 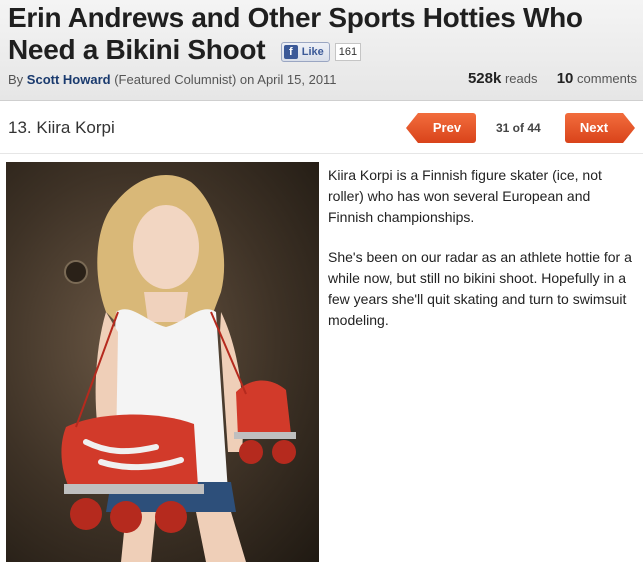 What do you see at coordinates (441, 128) in the screenshot?
I see `prev-button: Prev` at bounding box center [441, 128].